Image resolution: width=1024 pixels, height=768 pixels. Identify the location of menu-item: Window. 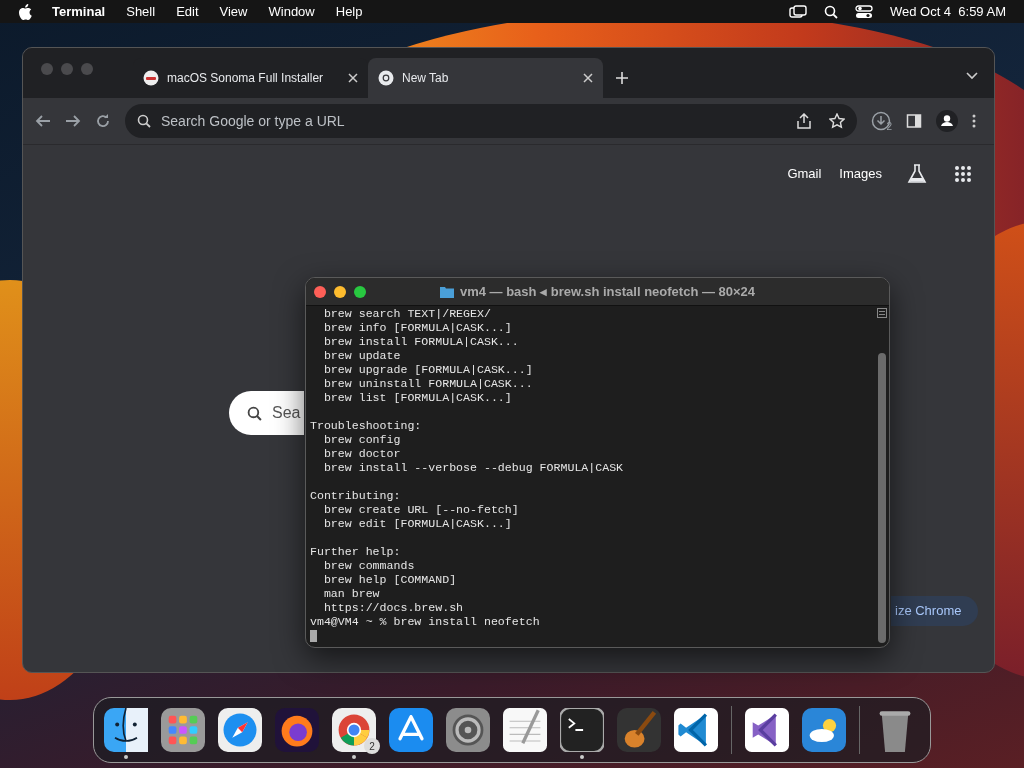
(291, 11).